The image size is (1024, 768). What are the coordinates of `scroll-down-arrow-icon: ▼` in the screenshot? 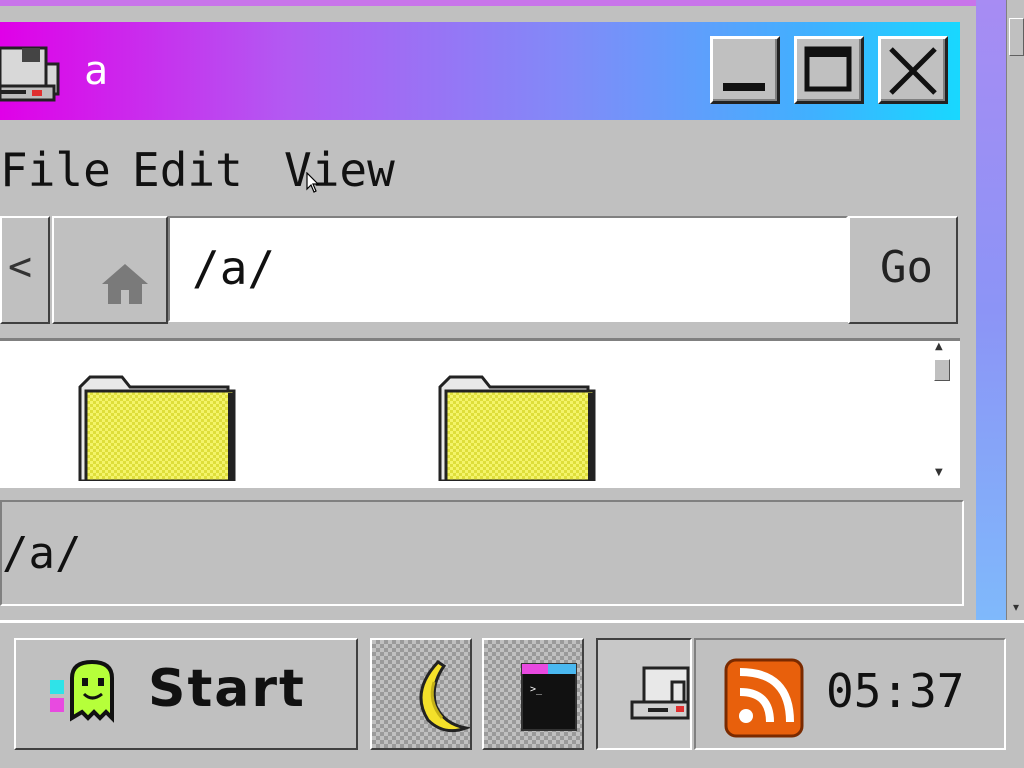 It's located at (939, 472).